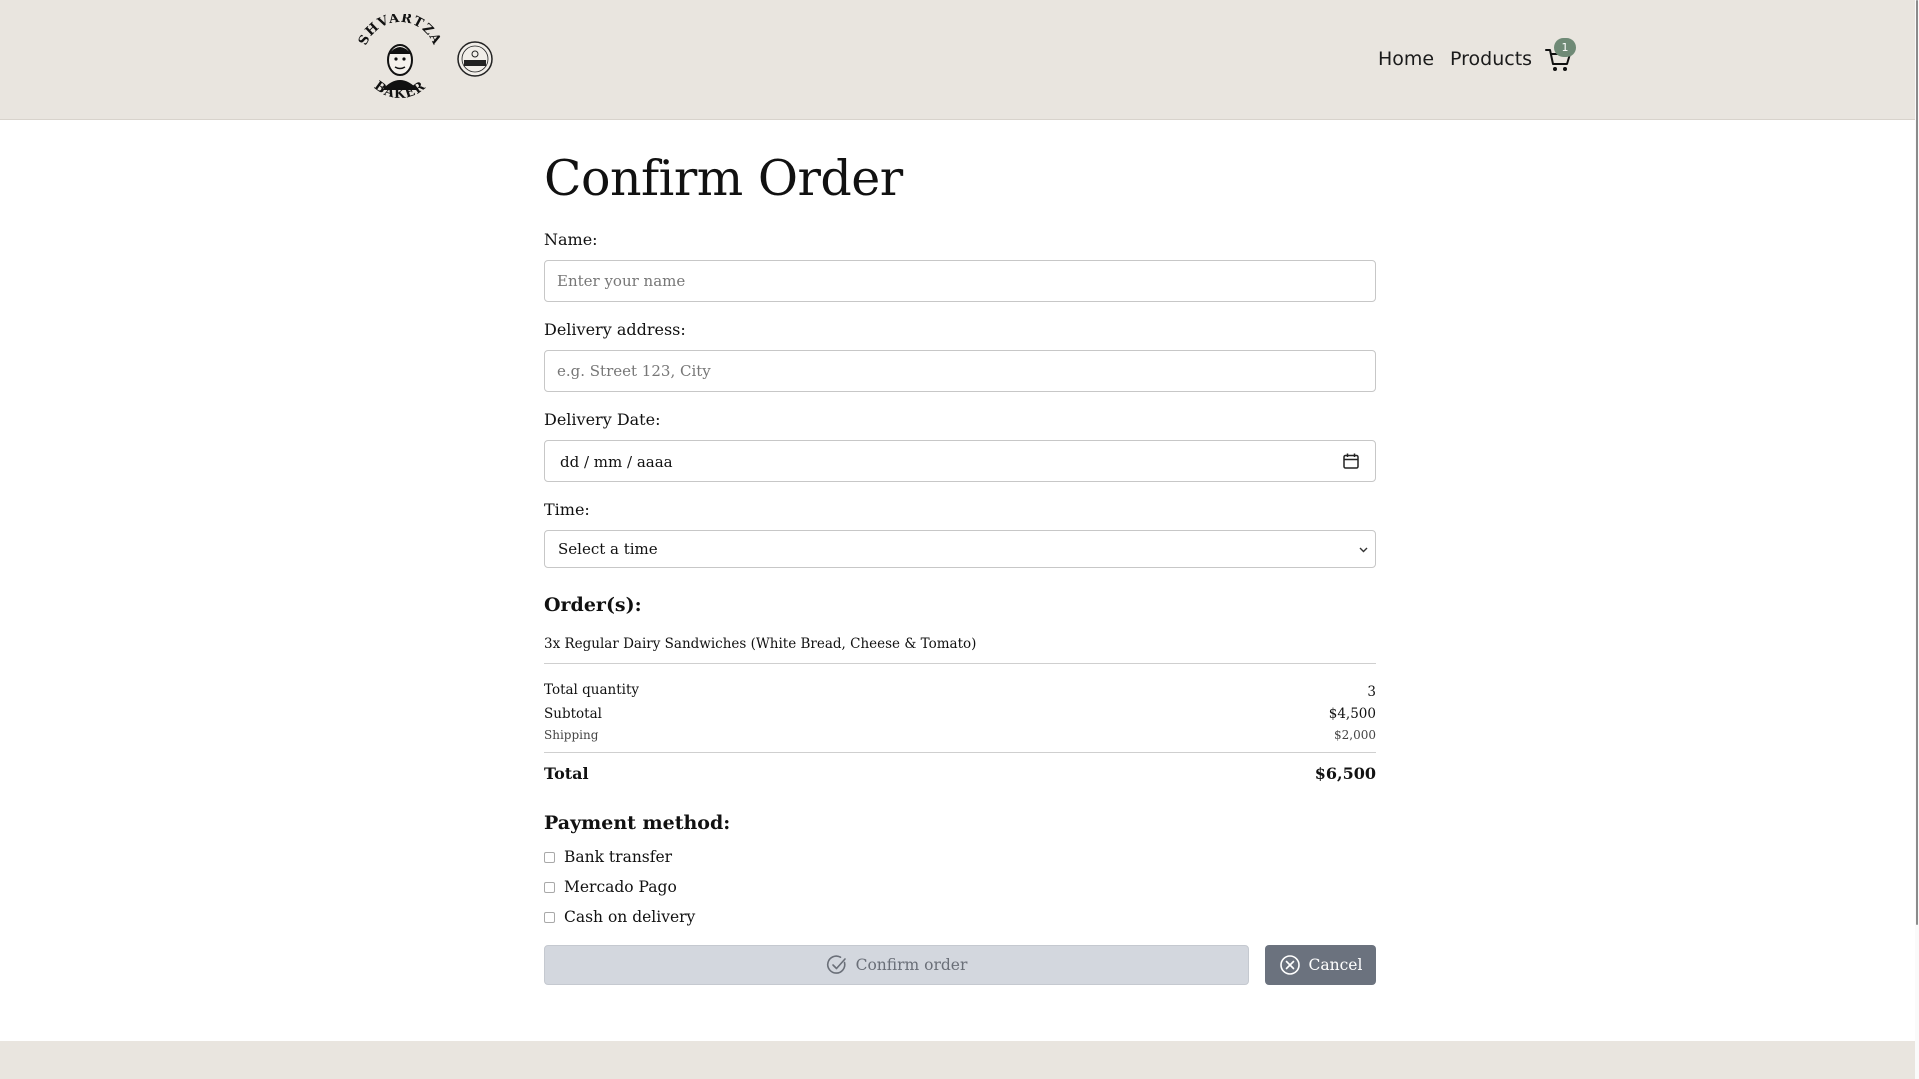  I want to click on name-input, so click(960, 281).